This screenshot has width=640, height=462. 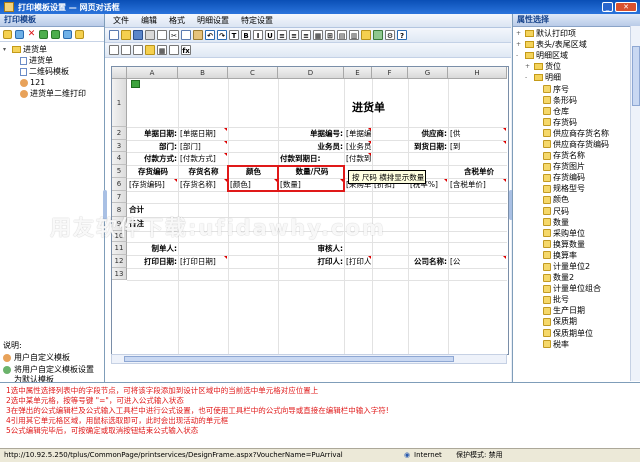 What do you see at coordinates (203, 133) in the screenshot?
I see `sheet-cell: [单据日期]` at bounding box center [203, 133].